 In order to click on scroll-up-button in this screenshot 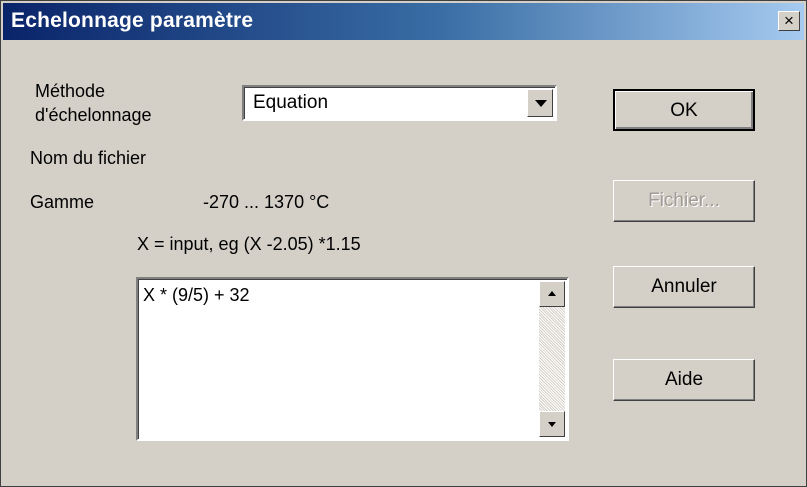, I will do `click(552, 294)`.